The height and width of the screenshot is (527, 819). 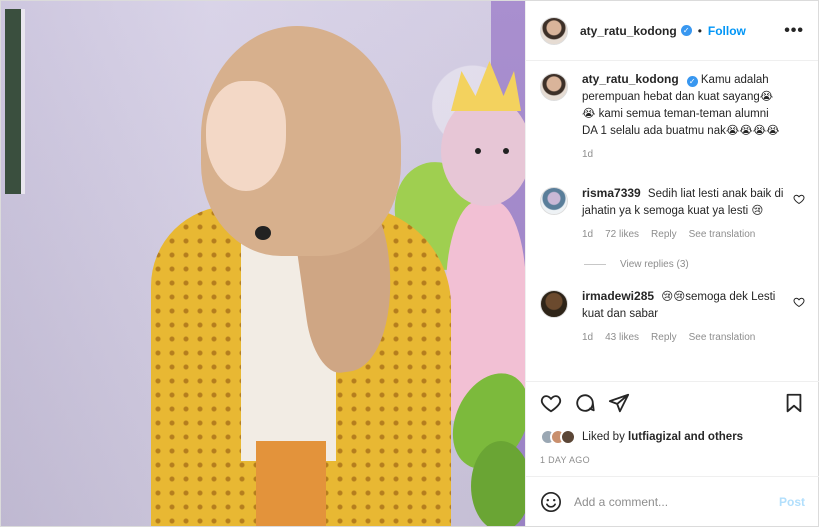 I want to click on liked-by-user: lutfiagizal, so click(x=654, y=437).